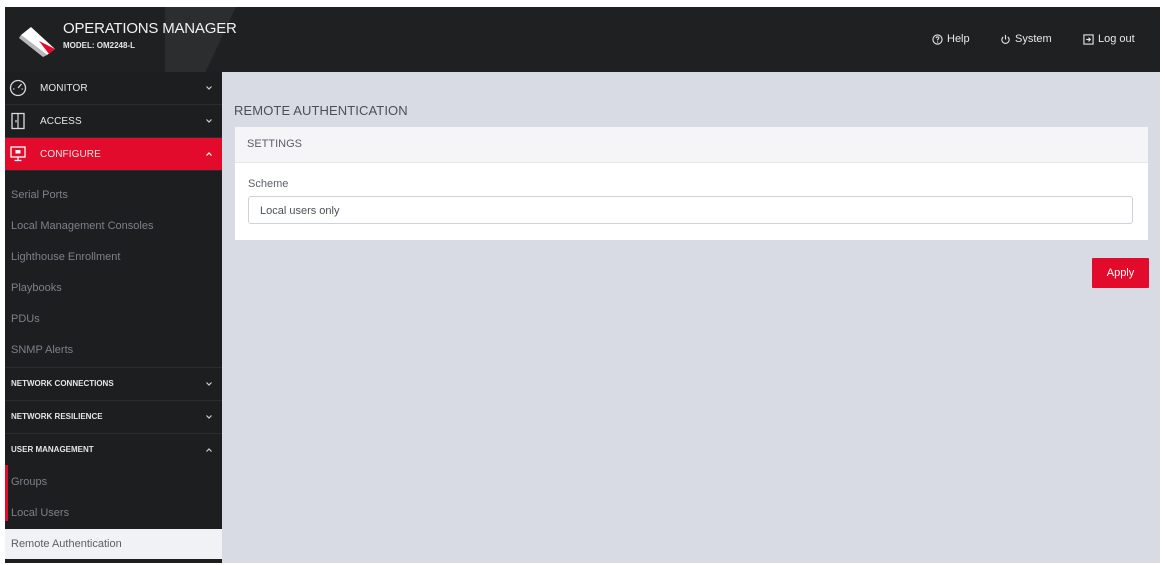  Describe the element at coordinates (690, 210) in the screenshot. I see `scheme-select: Local users only` at that location.